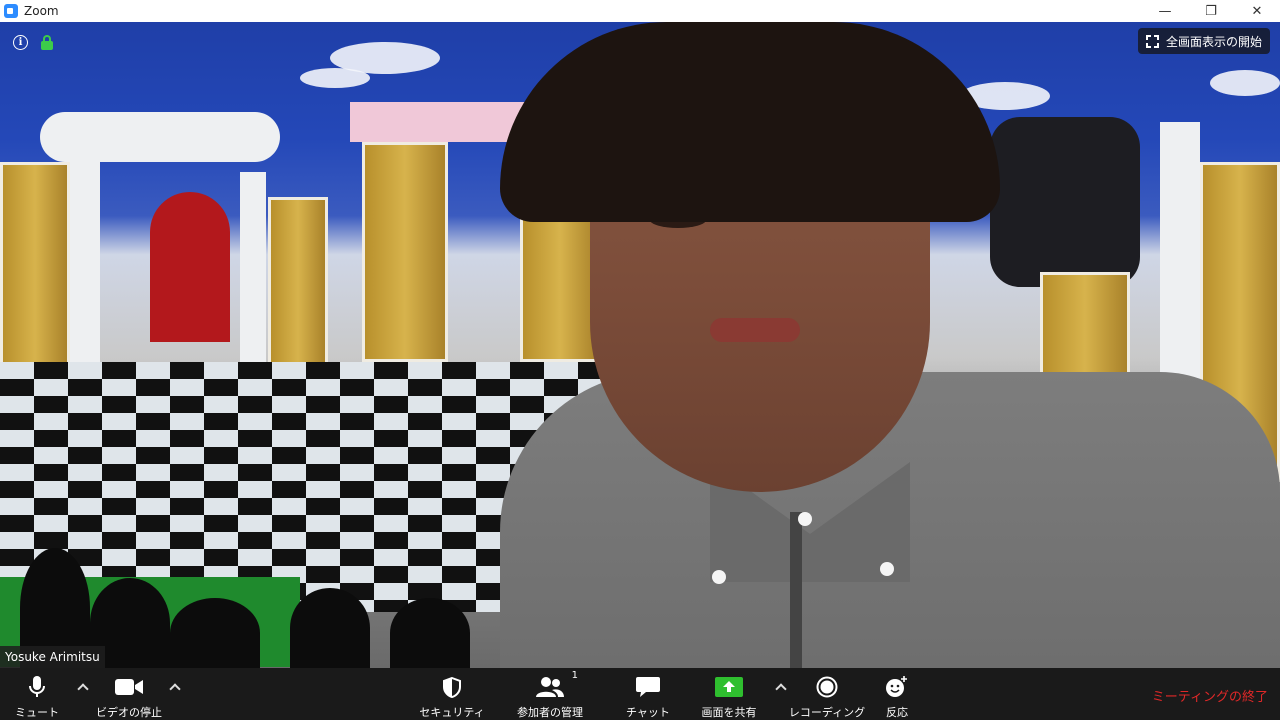 This screenshot has height=720, width=1280. Describe the element at coordinates (729, 712) in the screenshot. I see `share-screen-label: 画面を共有` at that location.